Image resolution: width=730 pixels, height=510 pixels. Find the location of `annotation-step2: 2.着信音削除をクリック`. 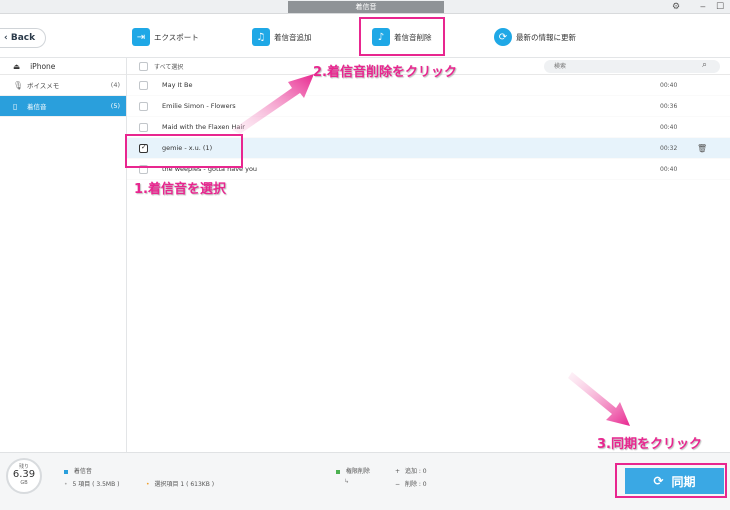

annotation-step2: 2.着信音削除をクリック is located at coordinates (385, 72).